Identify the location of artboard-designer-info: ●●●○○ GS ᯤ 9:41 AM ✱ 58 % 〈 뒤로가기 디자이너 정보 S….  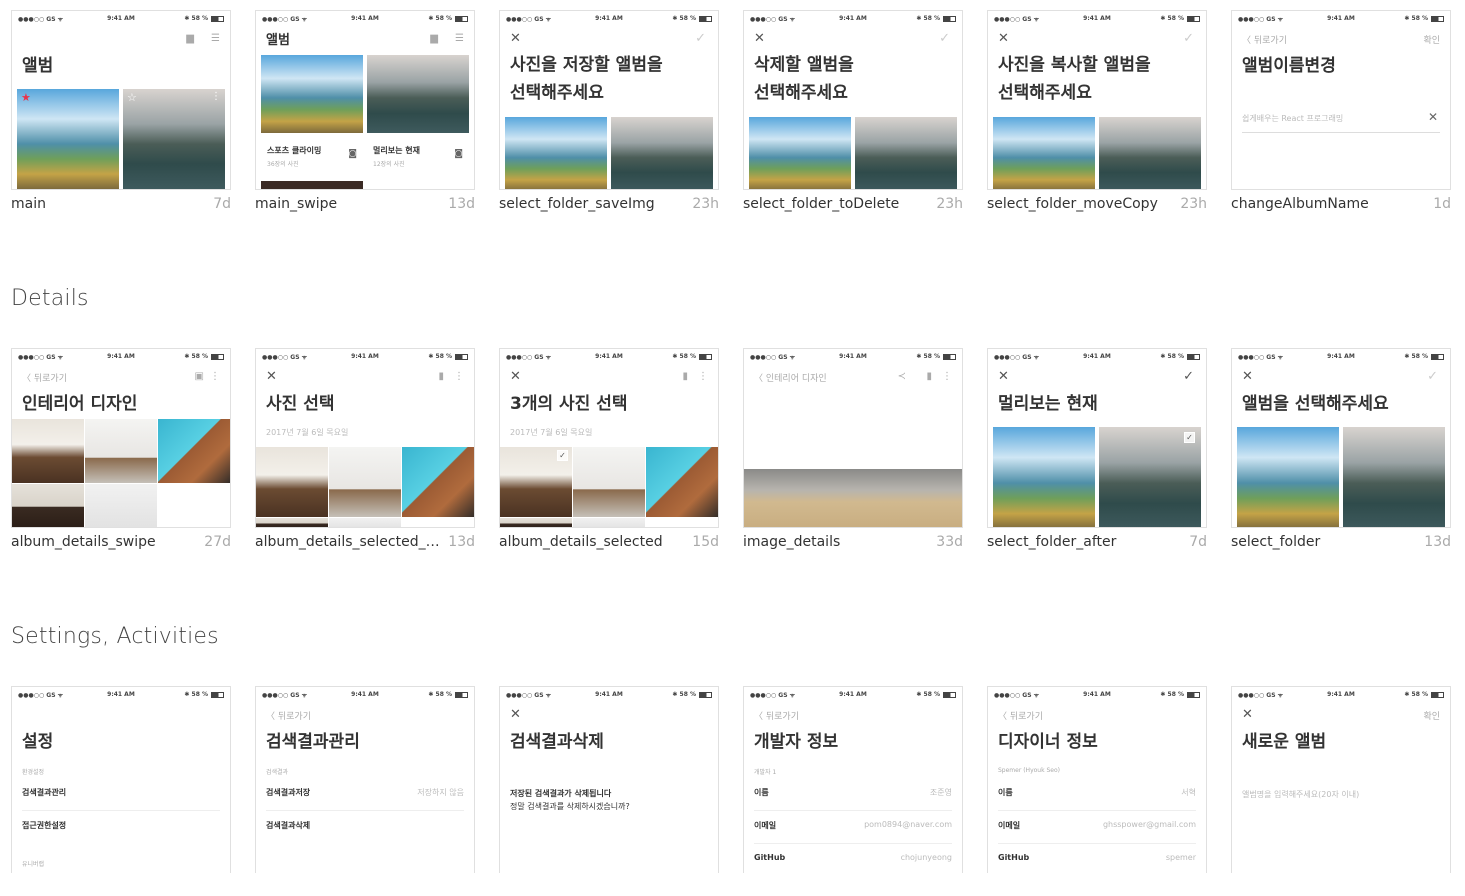
(1097, 779).